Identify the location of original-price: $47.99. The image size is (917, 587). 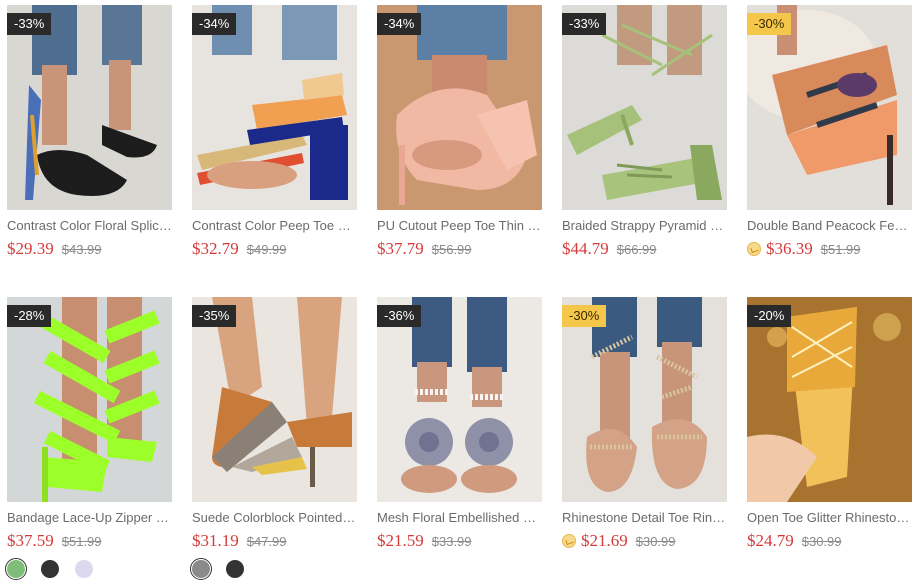
(266, 541).